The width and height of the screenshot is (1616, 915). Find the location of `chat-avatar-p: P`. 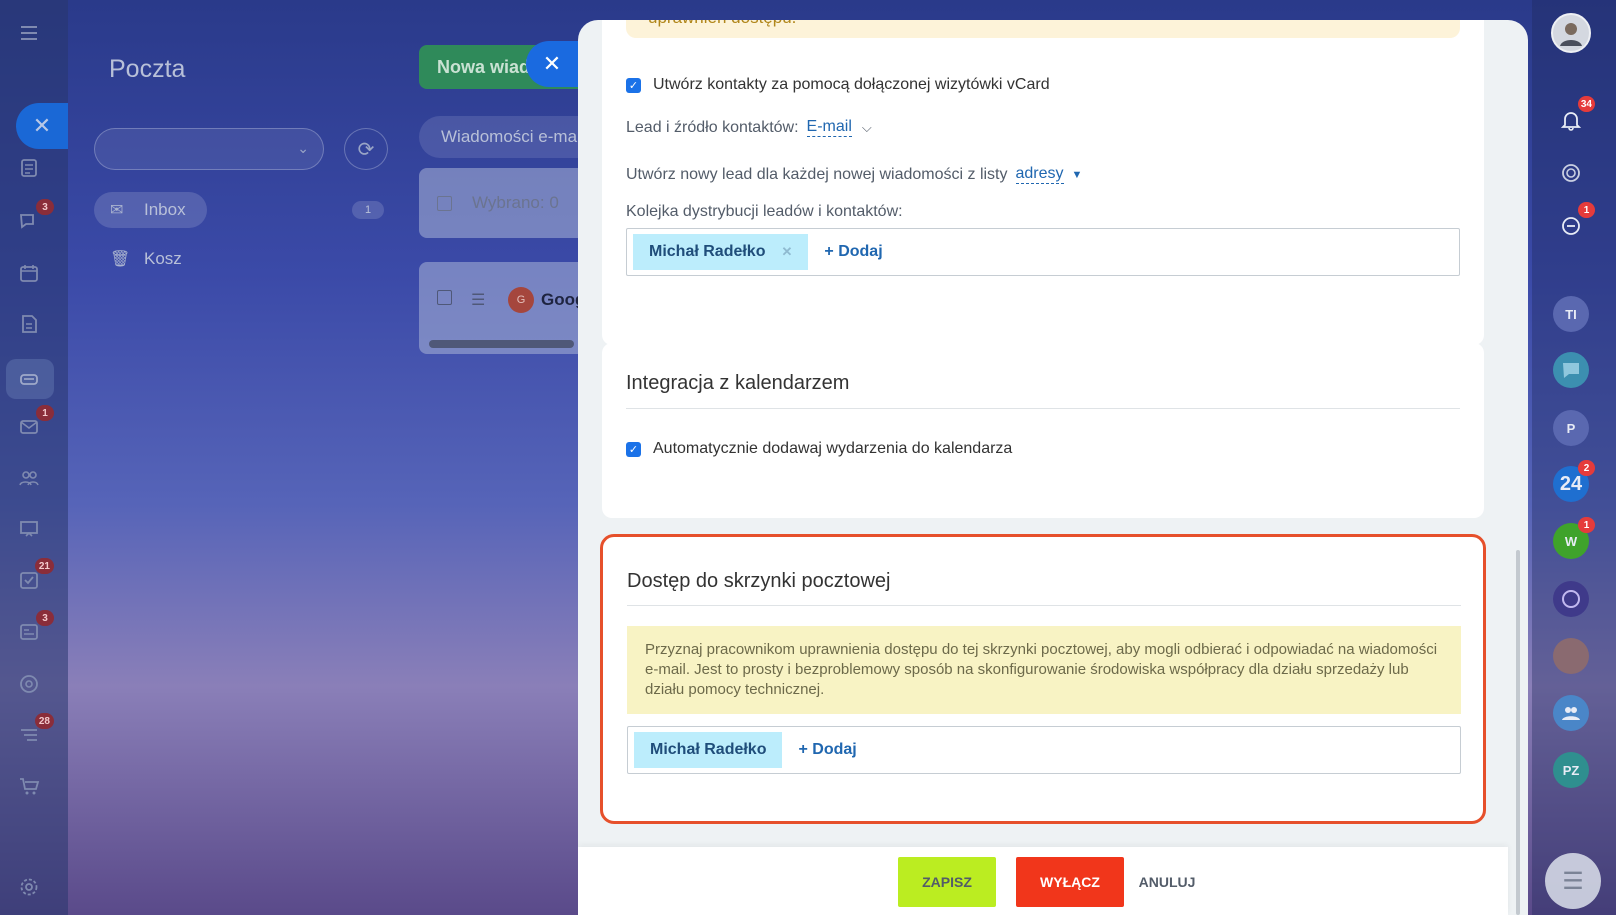

chat-avatar-p: P is located at coordinates (1571, 428).